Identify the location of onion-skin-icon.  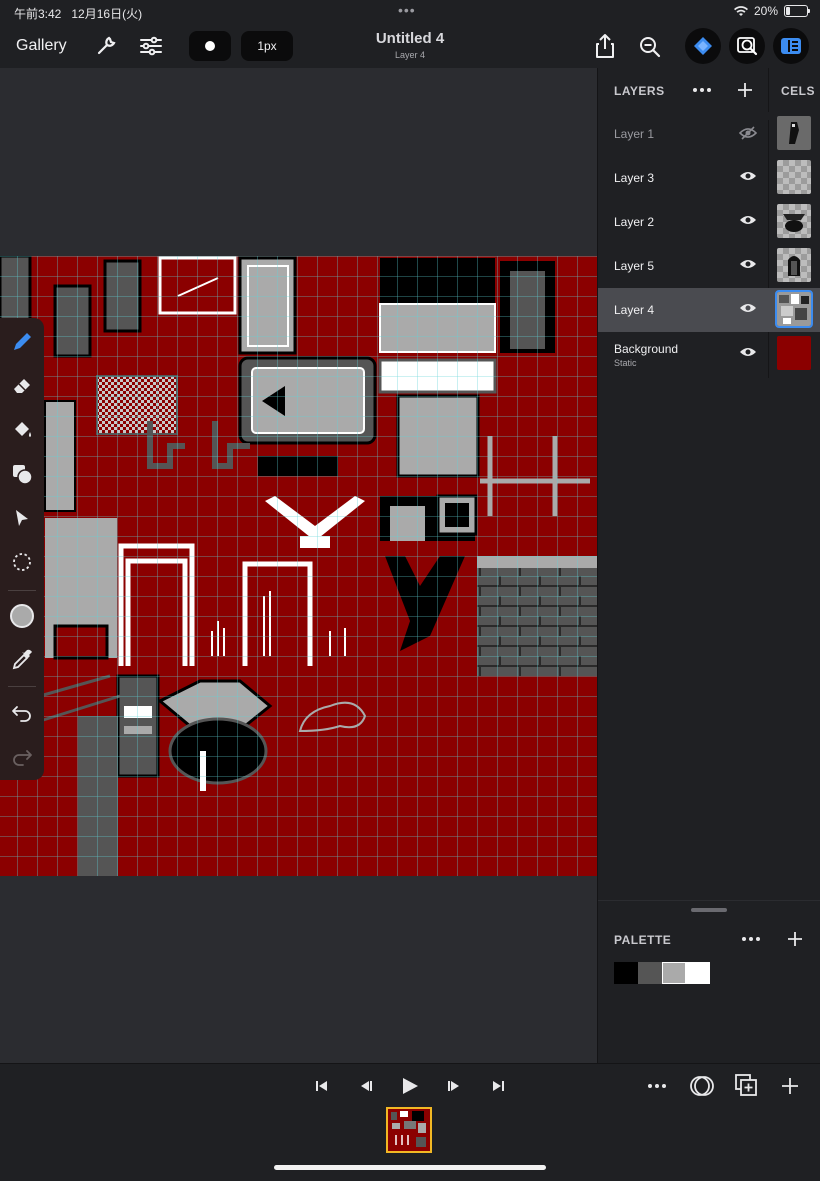
(702, 1086).